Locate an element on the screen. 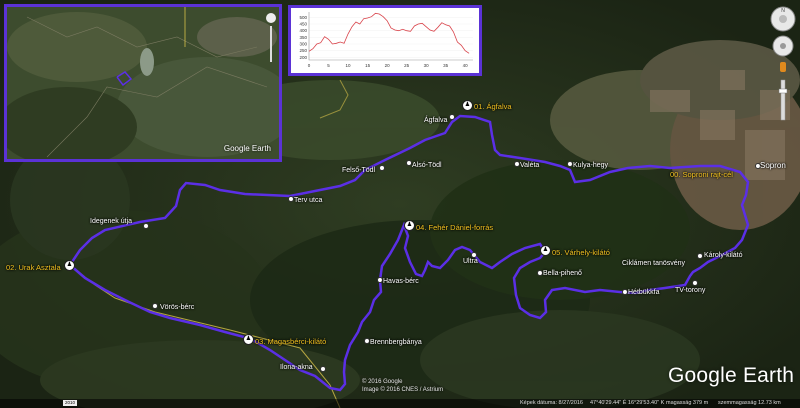 Image resolution: width=800 pixels, height=408 pixels. pegman-icon is located at coordinates (783, 67).